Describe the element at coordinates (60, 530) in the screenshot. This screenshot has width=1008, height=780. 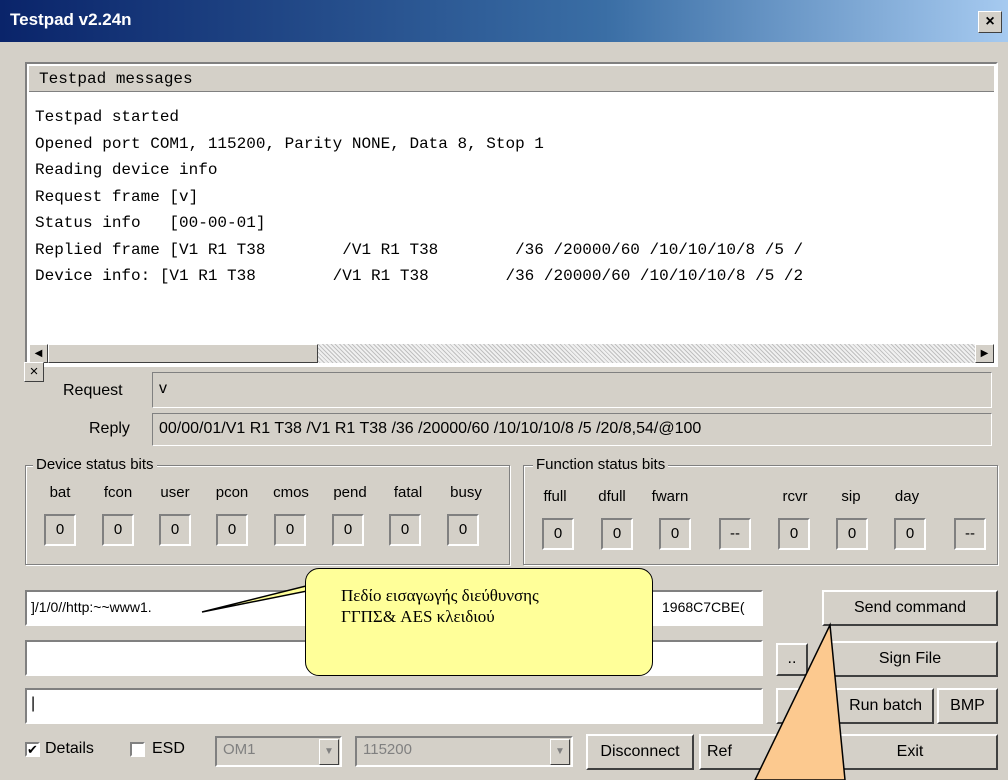
I see `bit-value-bat: 0` at that location.